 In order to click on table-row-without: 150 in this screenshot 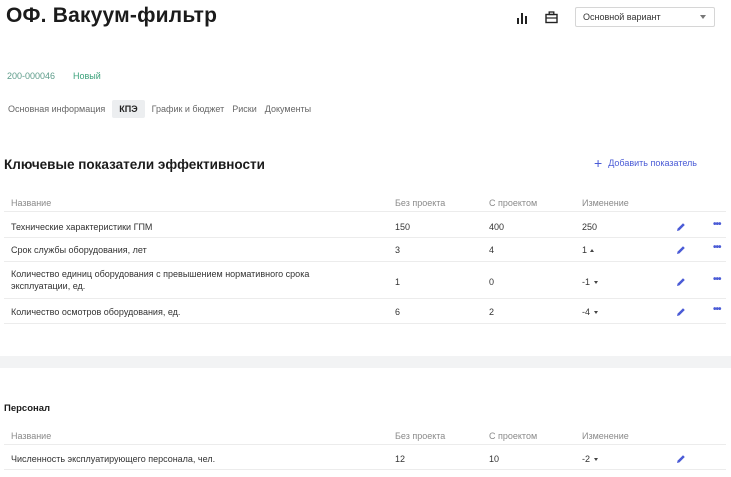, I will do `click(403, 227)`.